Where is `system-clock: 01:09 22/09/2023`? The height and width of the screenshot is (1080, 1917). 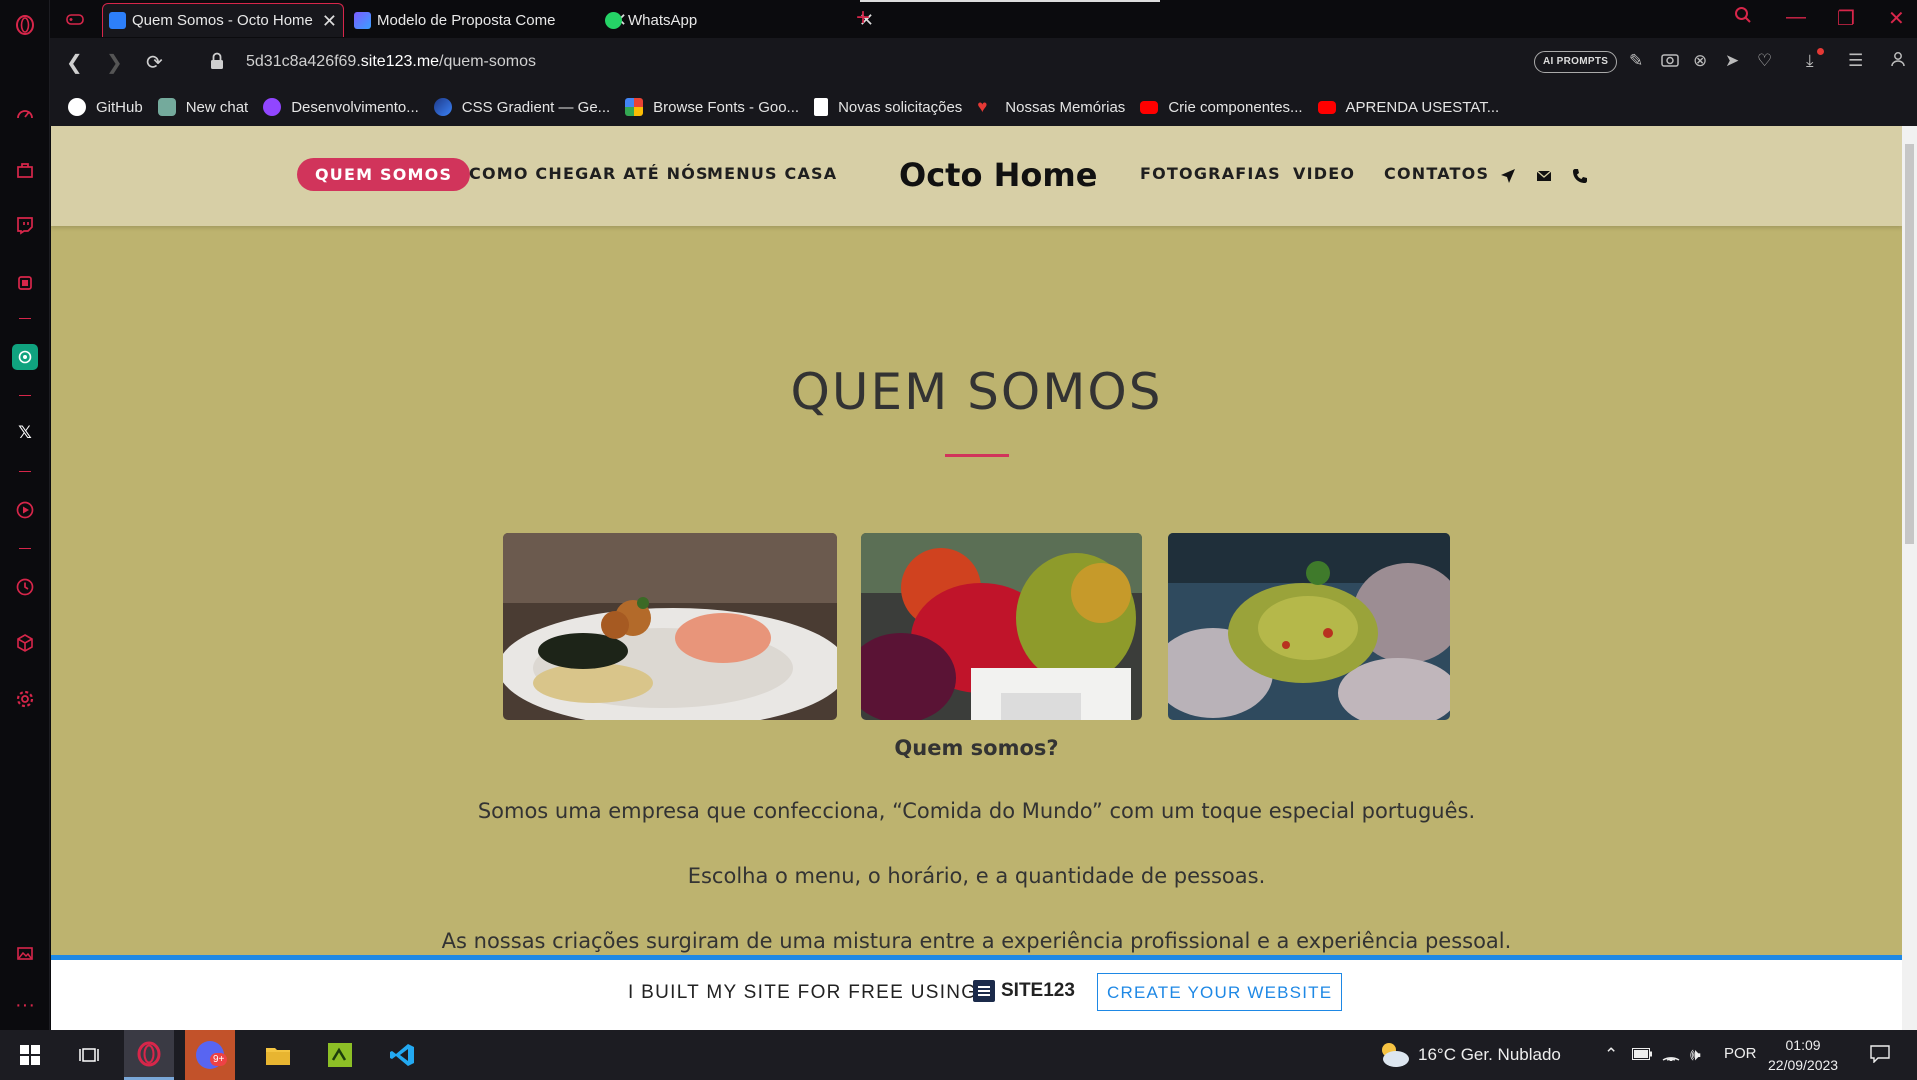 system-clock: 01:09 22/09/2023 is located at coordinates (1803, 1055).